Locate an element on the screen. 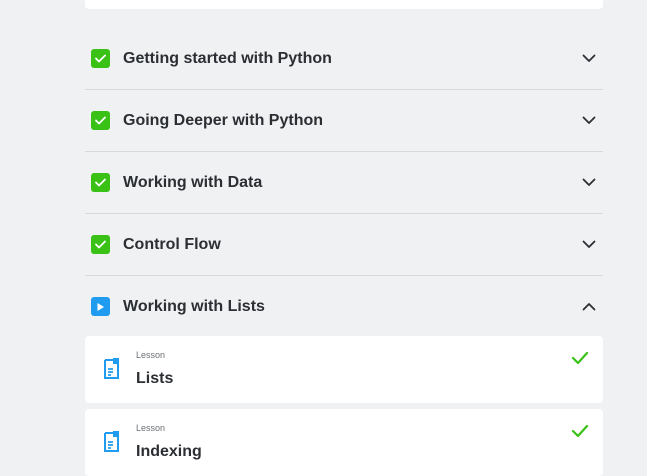 The image size is (647, 476). chapter-title: Going Deeper with Python is located at coordinates (223, 120).